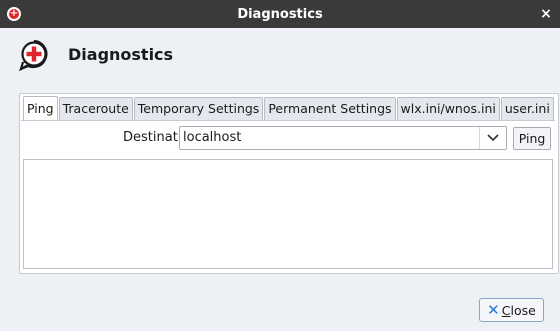 The height and width of the screenshot is (331, 560). What do you see at coordinates (95, 108) in the screenshot?
I see `tab-traceroute: Traceroute` at bounding box center [95, 108].